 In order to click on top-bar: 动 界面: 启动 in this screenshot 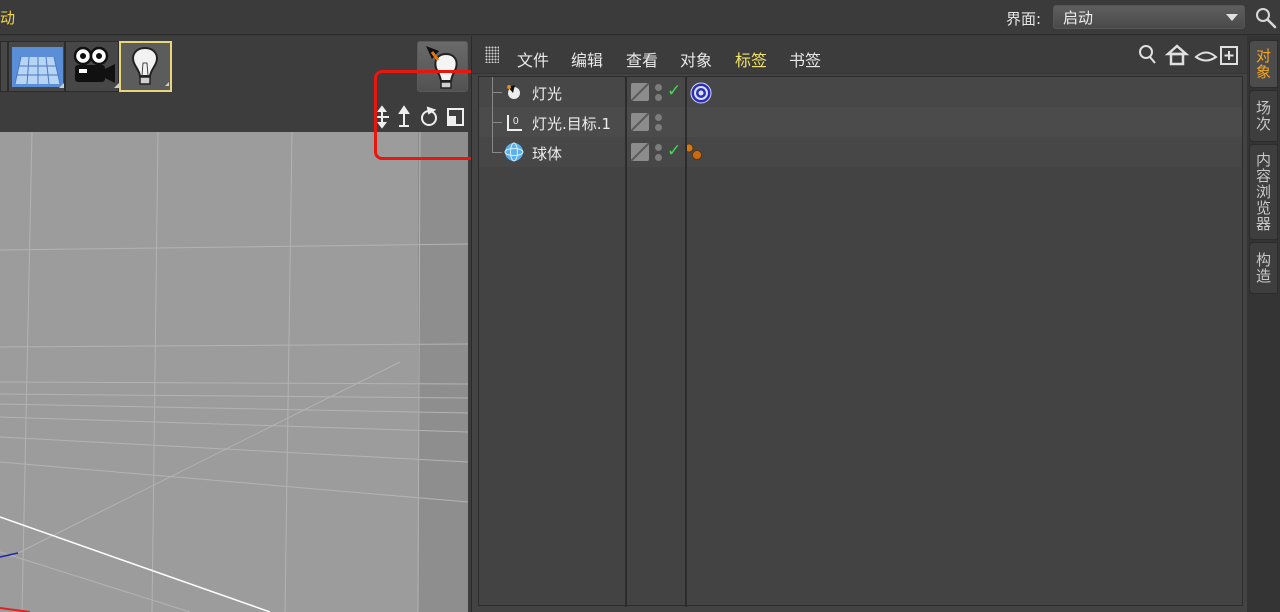, I will do `click(640, 17)`.